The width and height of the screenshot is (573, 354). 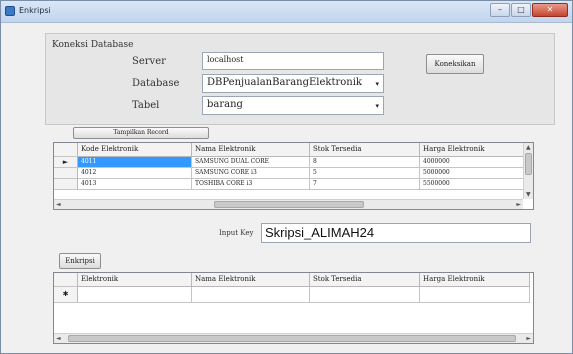 What do you see at coordinates (10, 11) in the screenshot?
I see `app-icon` at bounding box center [10, 11].